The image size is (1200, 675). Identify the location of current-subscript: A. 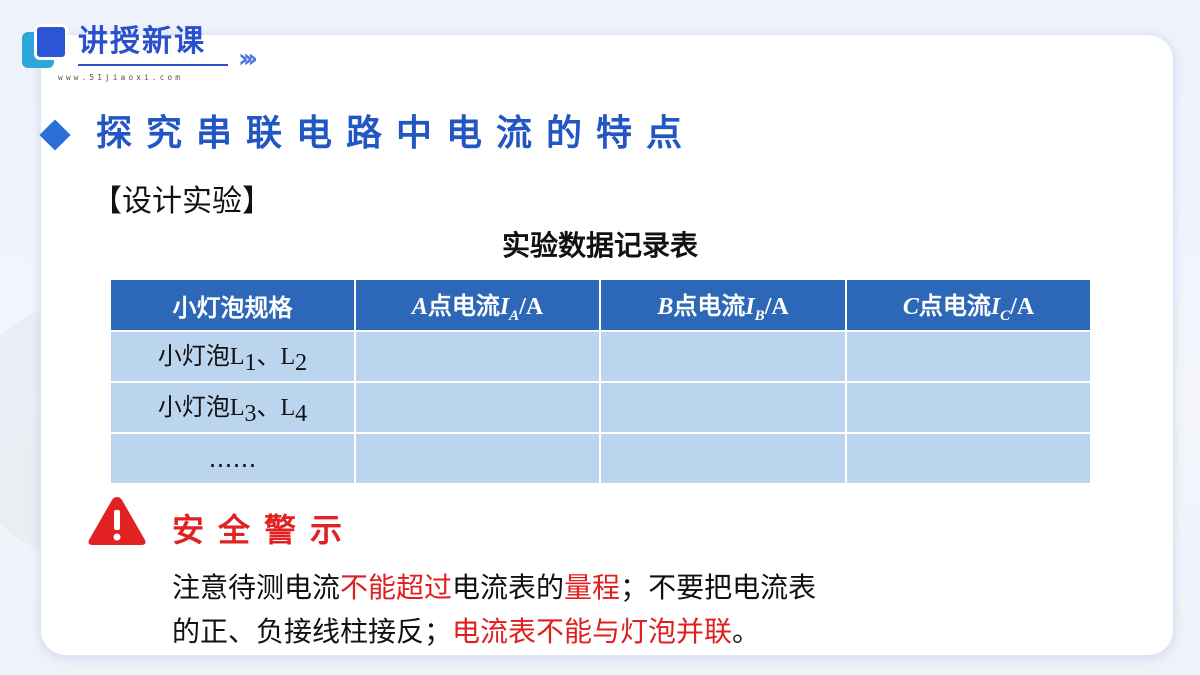
(514, 315).